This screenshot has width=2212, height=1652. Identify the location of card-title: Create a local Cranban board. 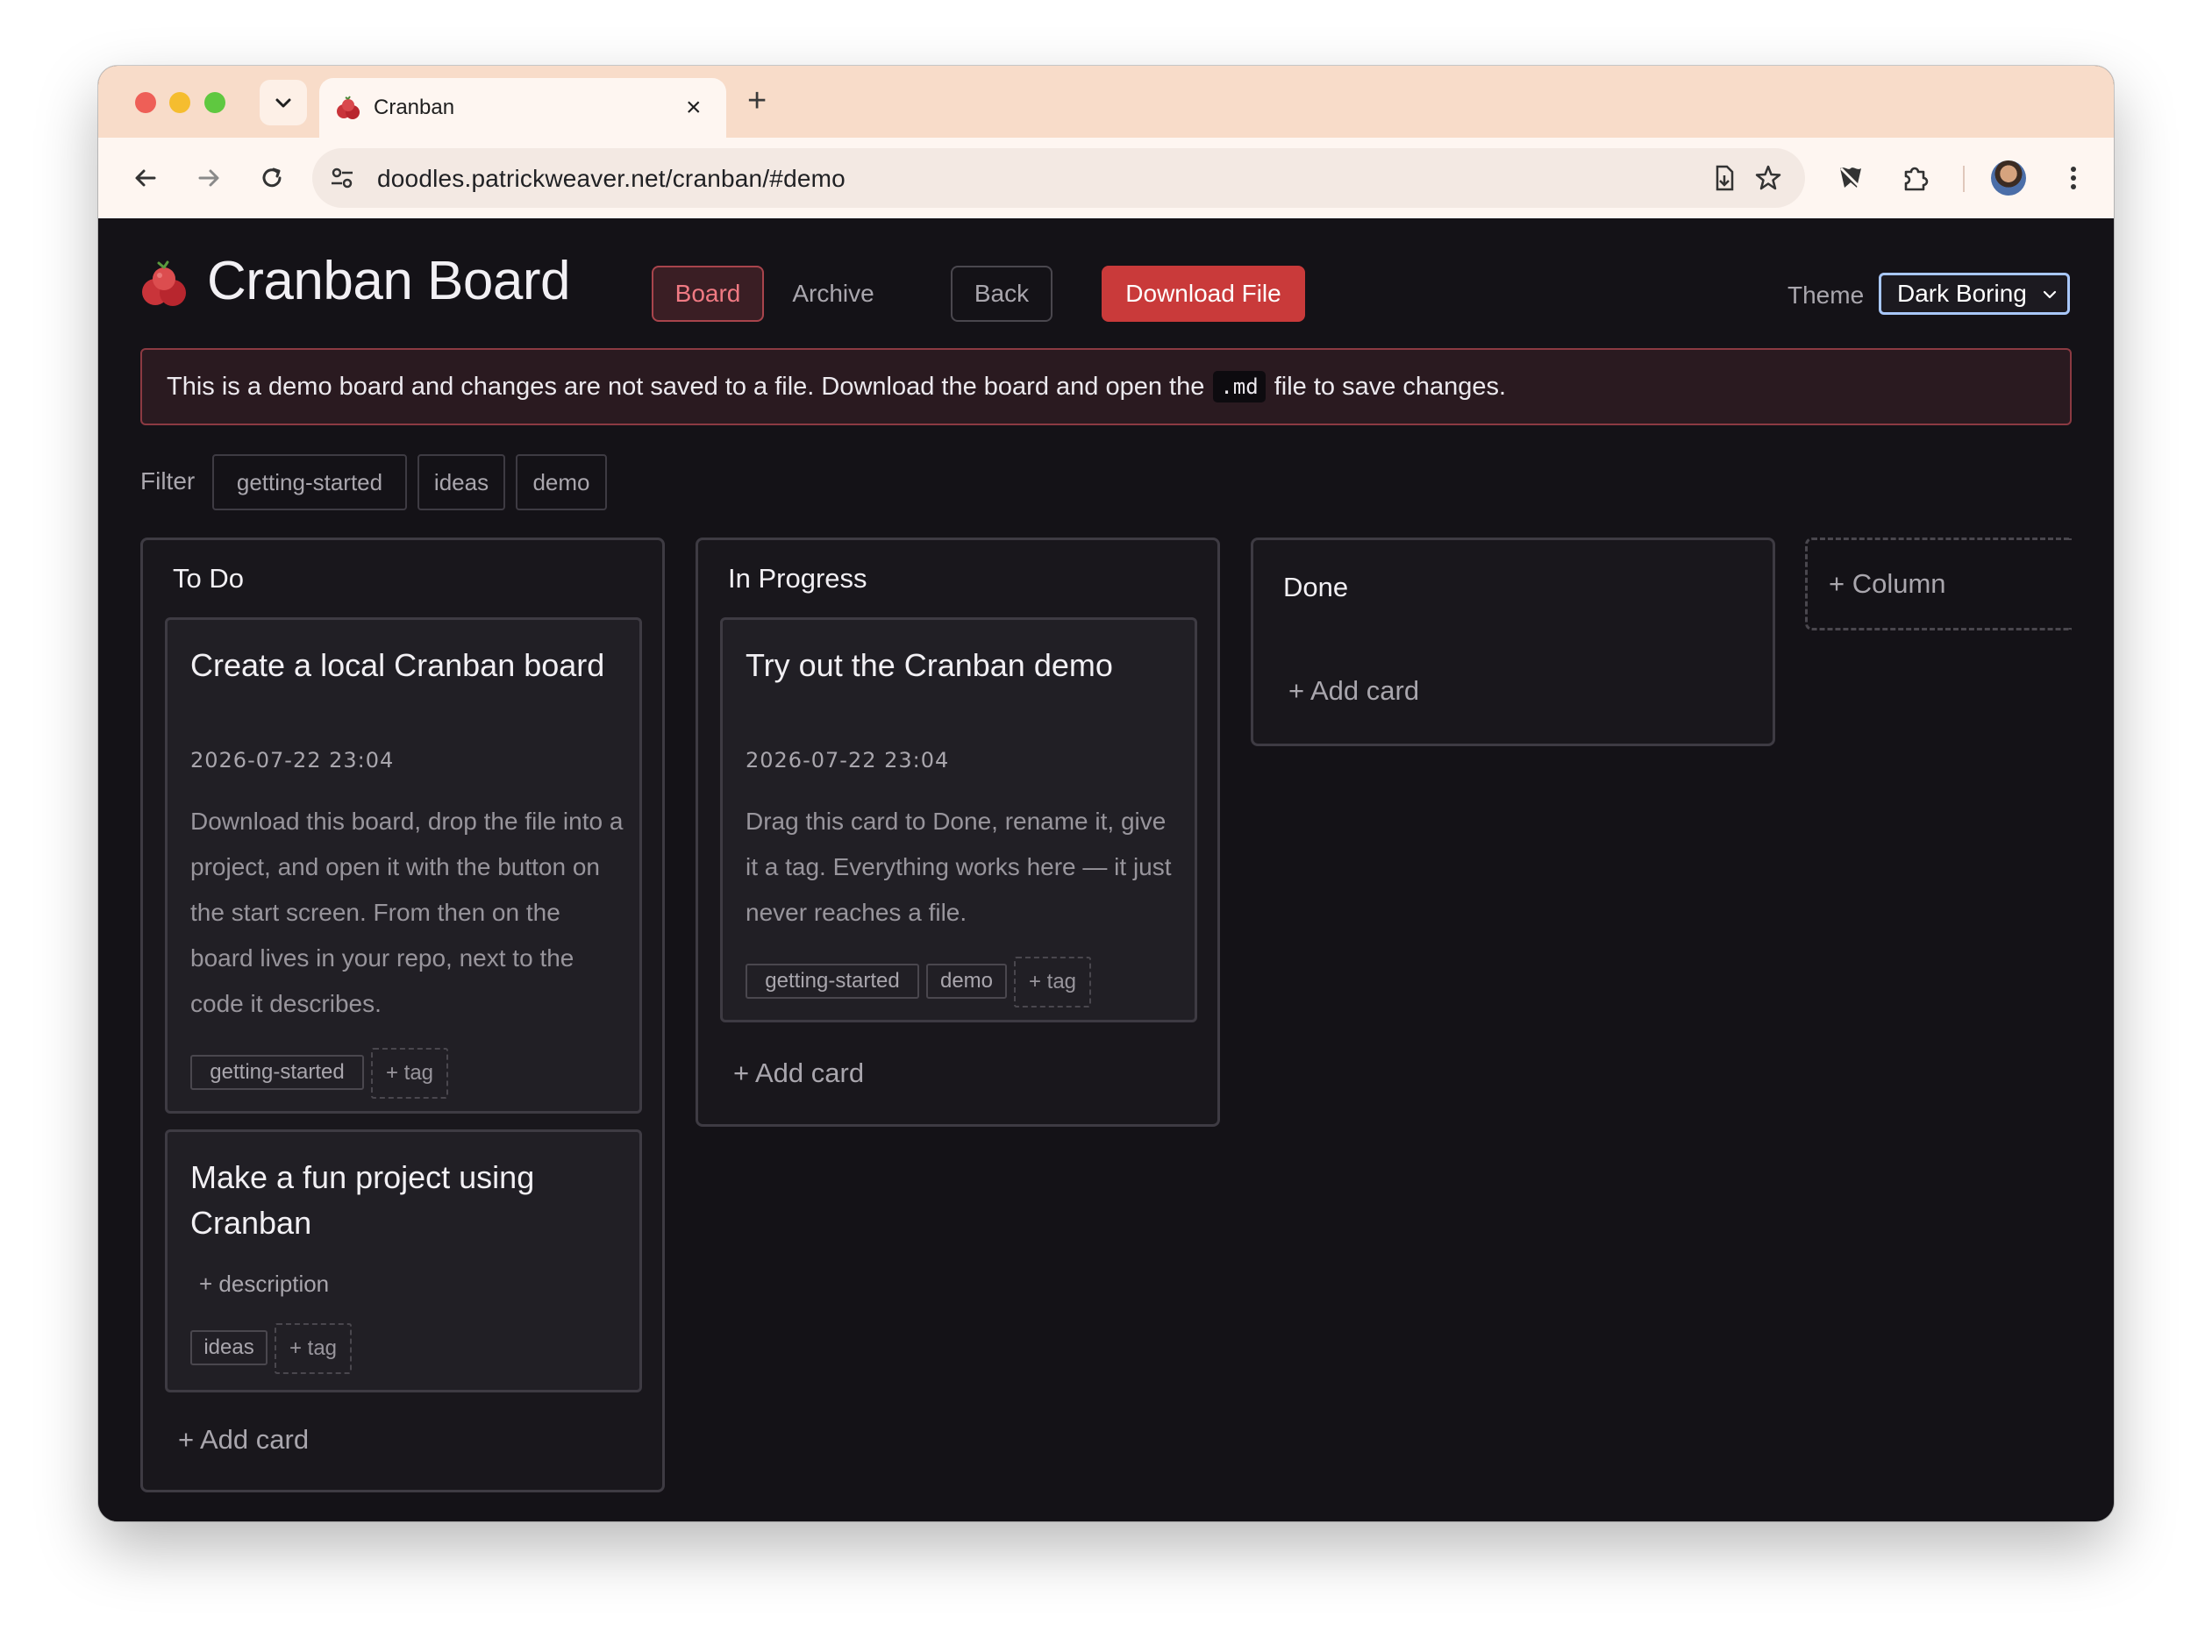
(400, 665).